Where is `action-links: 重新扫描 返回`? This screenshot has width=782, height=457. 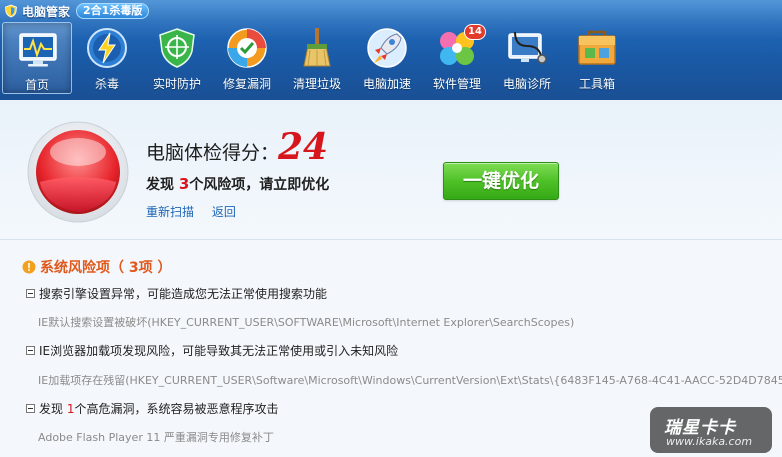
action-links: 重新扫描 返回 is located at coordinates (198, 211).